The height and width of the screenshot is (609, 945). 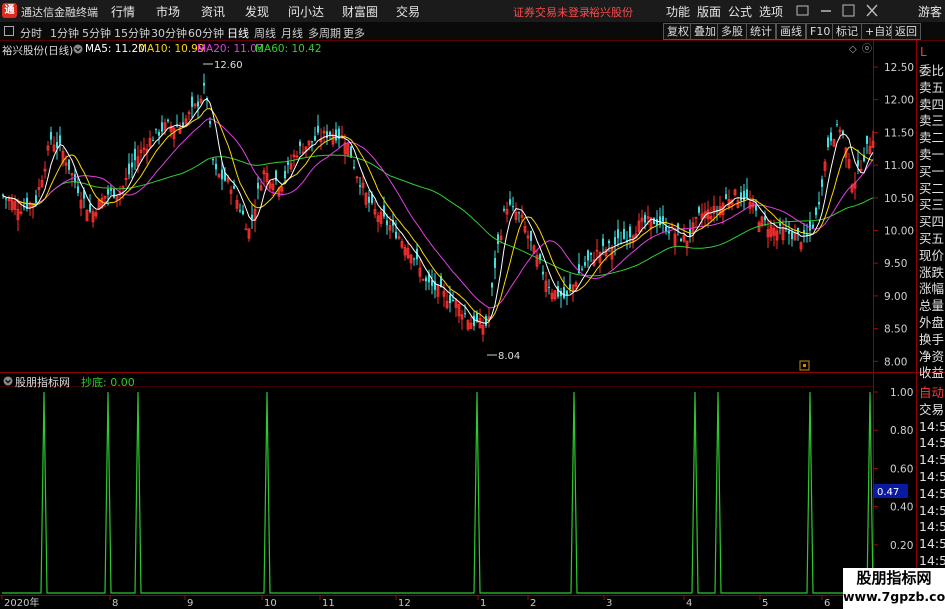 What do you see at coordinates (894, 578) in the screenshot?
I see `watermark-title: 股朋指标网` at bounding box center [894, 578].